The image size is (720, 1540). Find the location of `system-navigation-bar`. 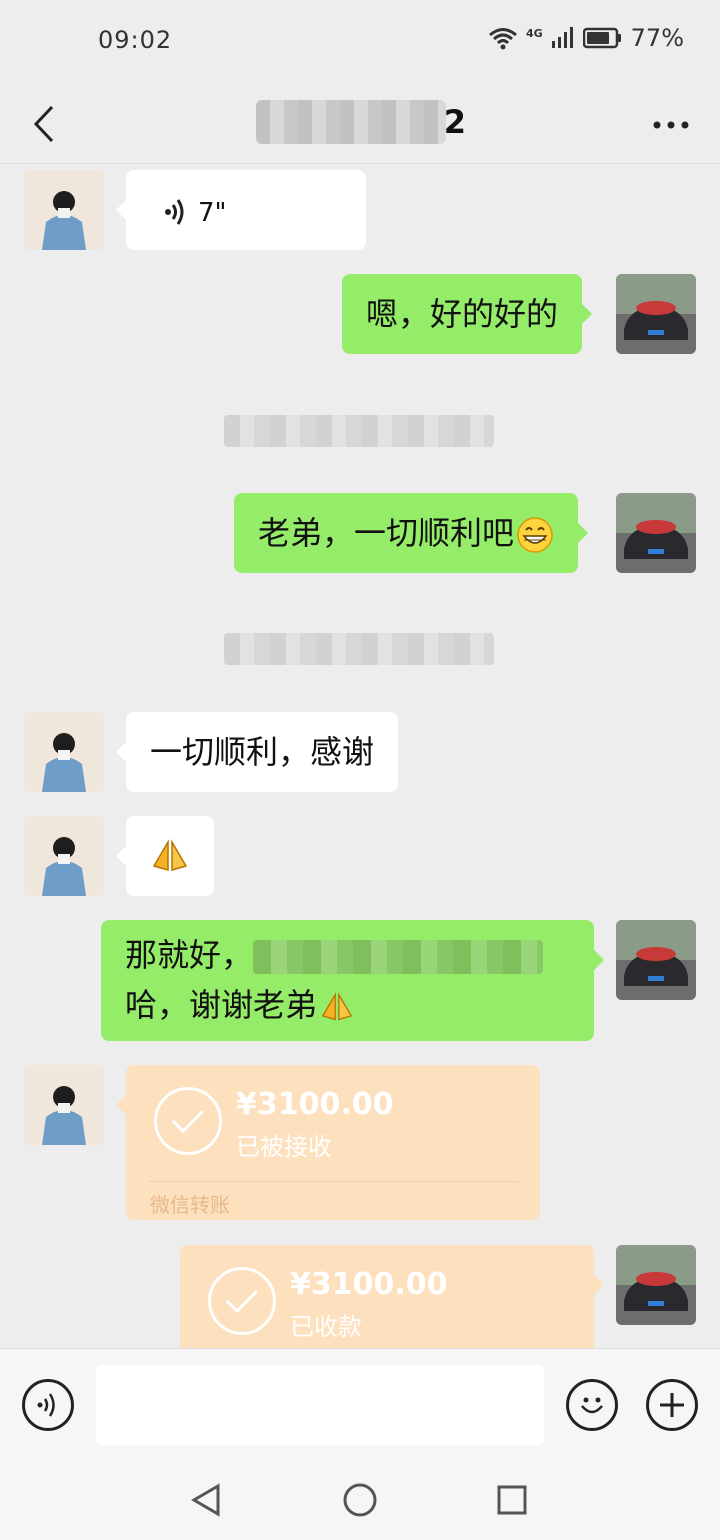

system-navigation-bar is located at coordinates (360, 1501).